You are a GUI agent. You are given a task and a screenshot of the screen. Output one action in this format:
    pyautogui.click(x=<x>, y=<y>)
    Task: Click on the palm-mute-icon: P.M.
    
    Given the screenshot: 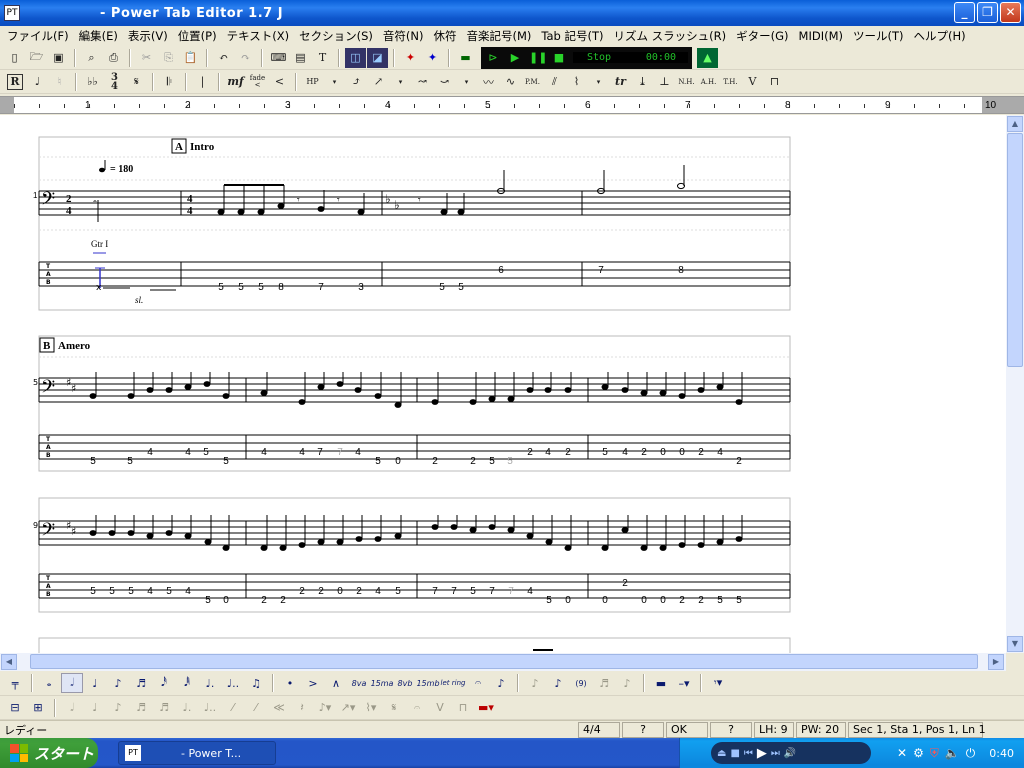 What is the action you would take?
    pyautogui.click(x=532, y=82)
    